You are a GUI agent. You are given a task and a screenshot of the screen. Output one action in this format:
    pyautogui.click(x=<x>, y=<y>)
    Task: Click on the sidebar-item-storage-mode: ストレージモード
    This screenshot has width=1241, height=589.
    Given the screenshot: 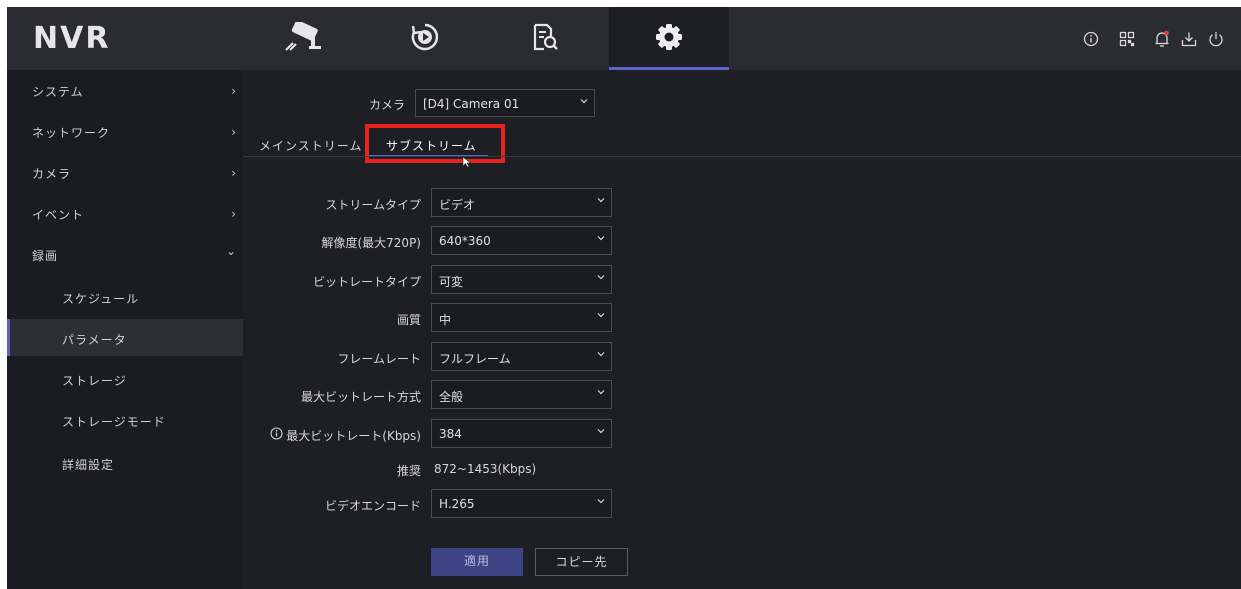 What is the action you would take?
    pyautogui.click(x=125, y=420)
    